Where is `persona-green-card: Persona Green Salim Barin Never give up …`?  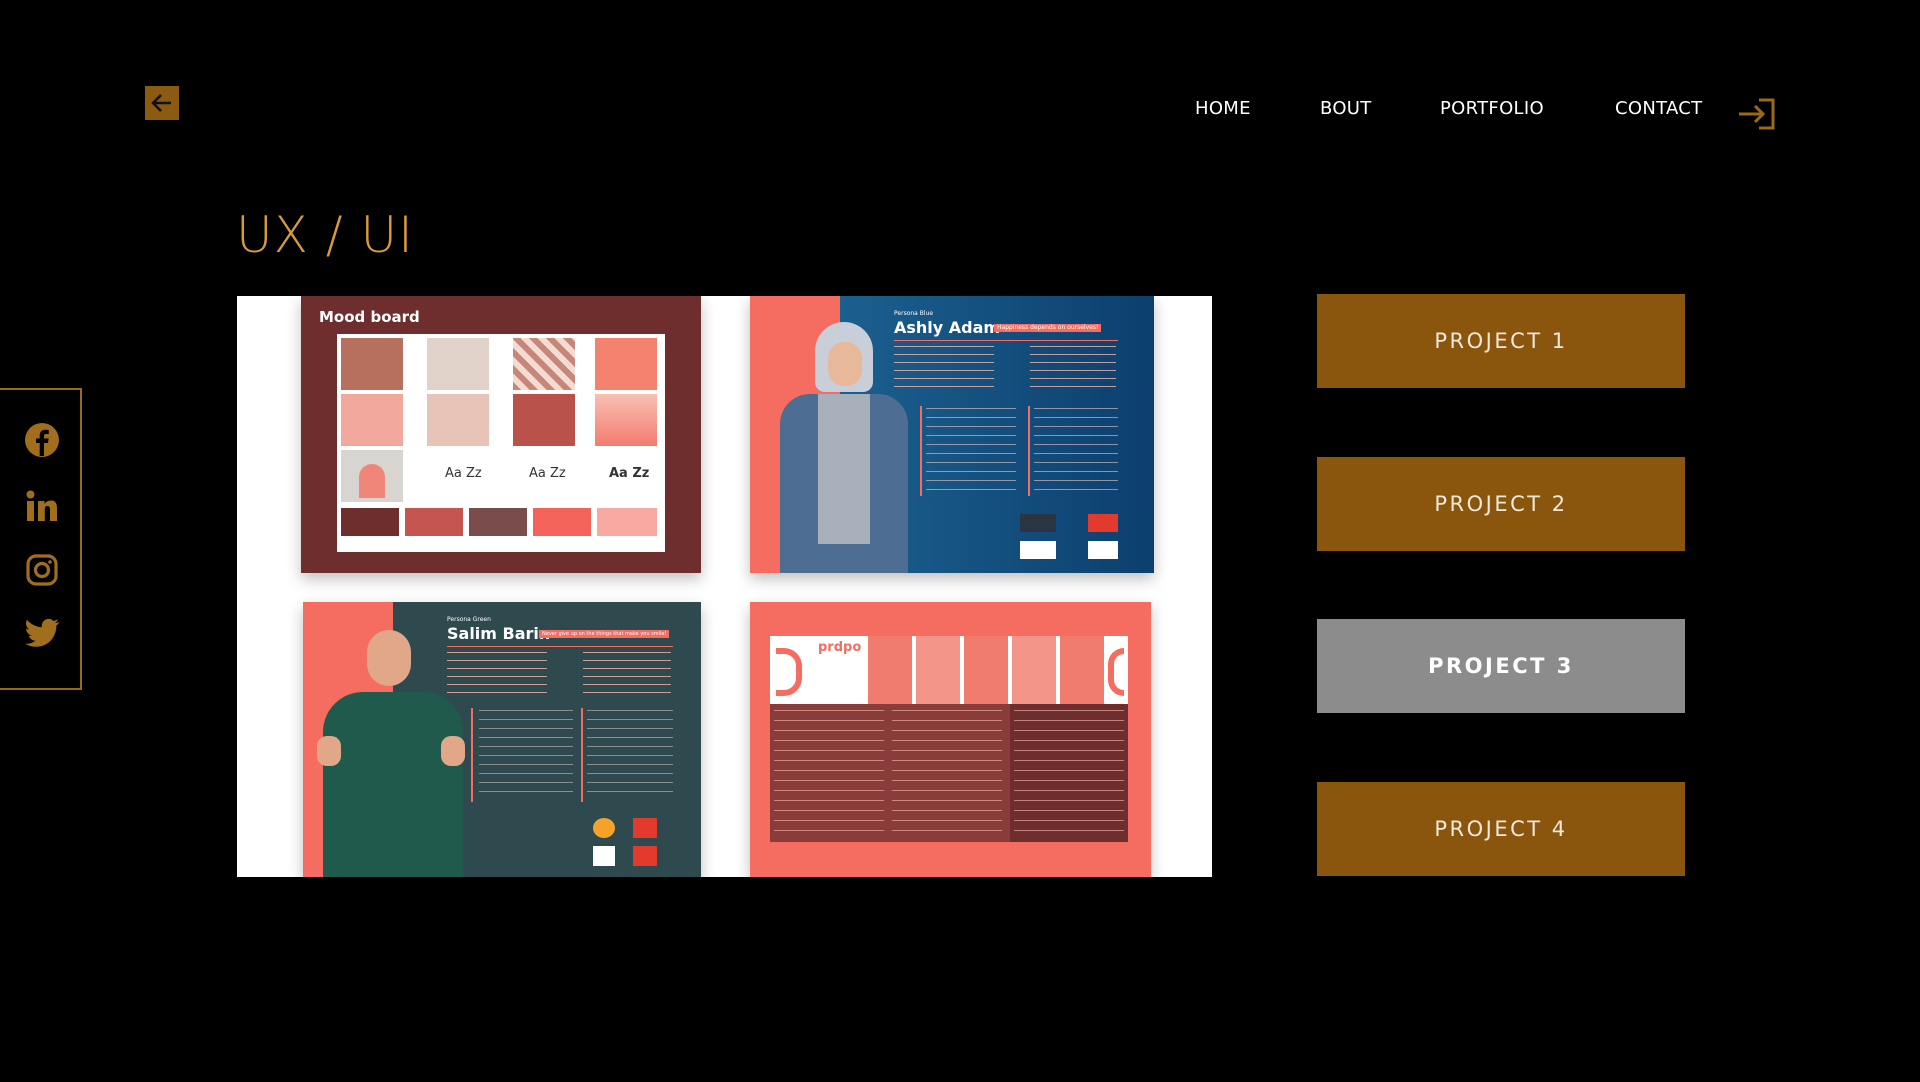 persona-green-card: Persona Green Salim Barin Never give up … is located at coordinates (502, 739).